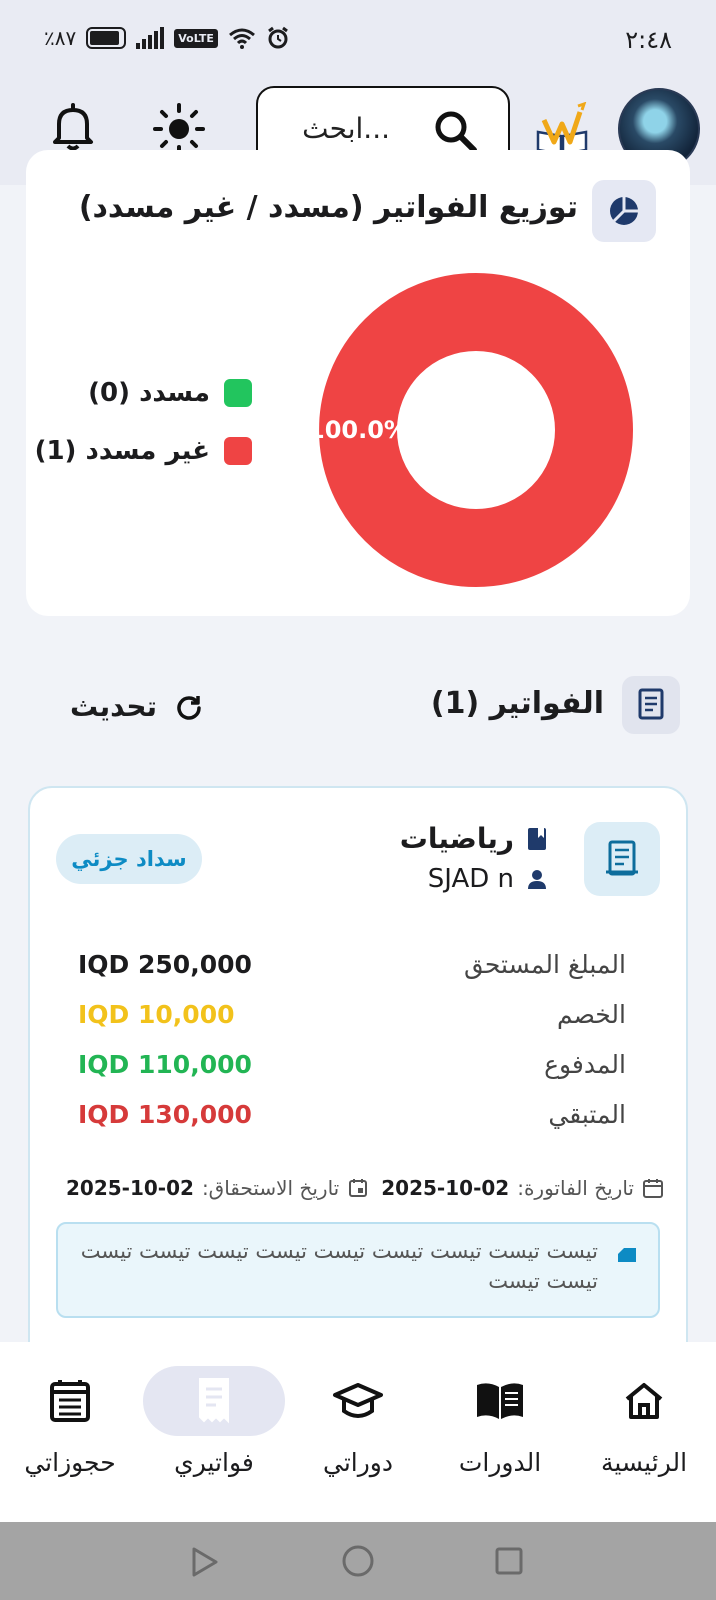 The height and width of the screenshot is (1600, 716). Describe the element at coordinates (270, 1188) in the screenshot. I see `due-date-label: تاريخ الاستحقاق:` at that location.